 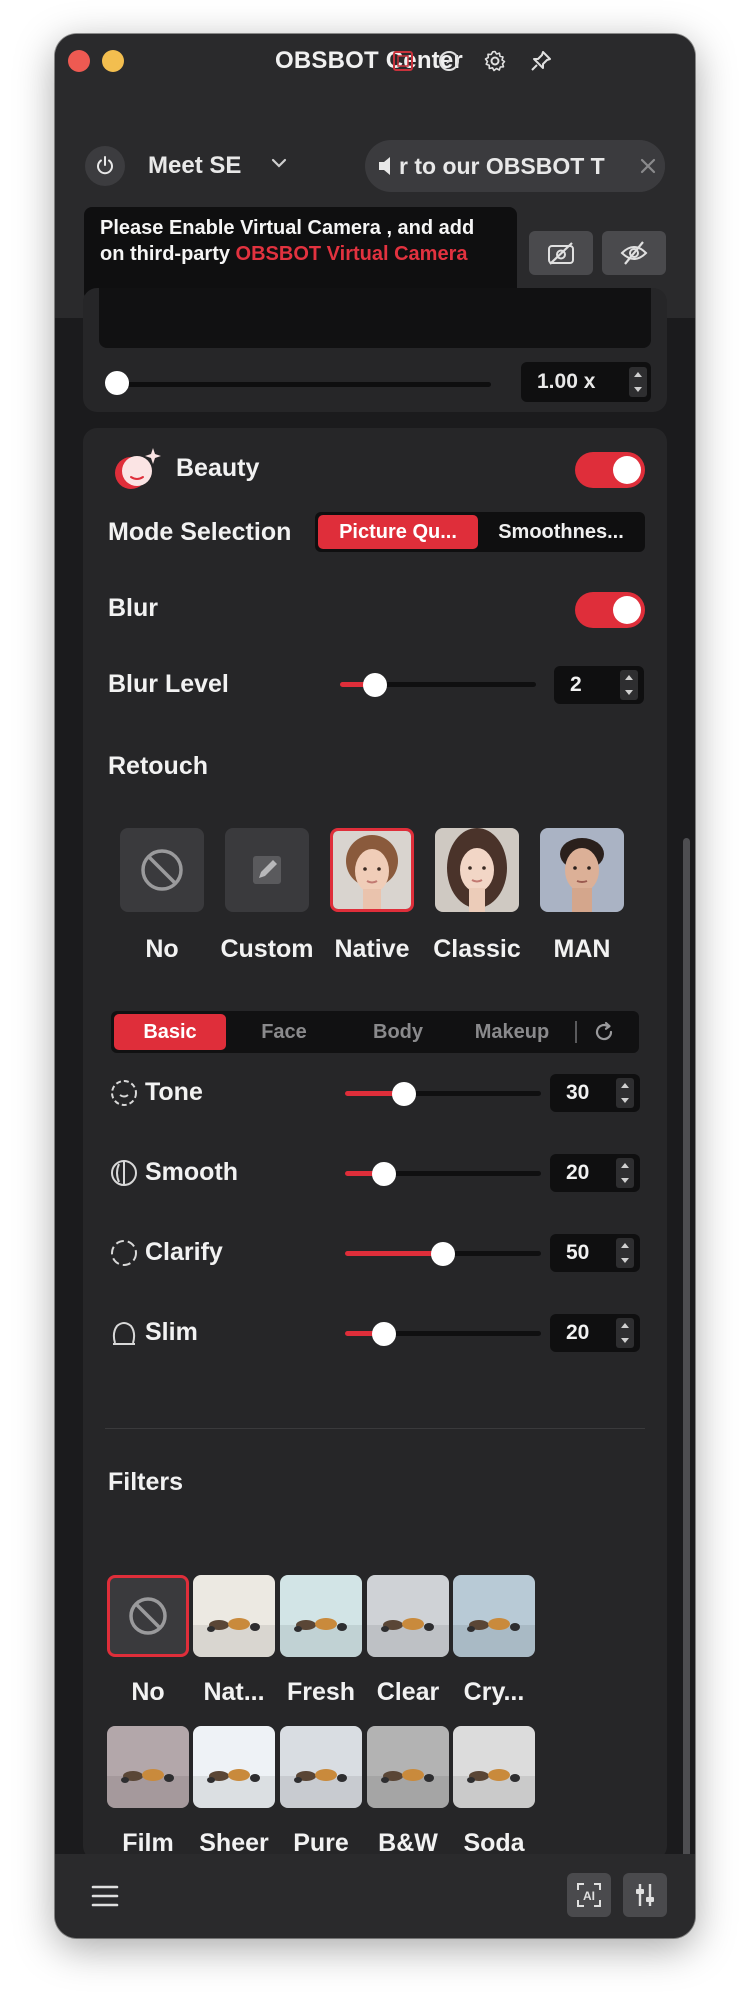 What do you see at coordinates (174, 1092) in the screenshot?
I see `adjust-label-tone: Tone` at bounding box center [174, 1092].